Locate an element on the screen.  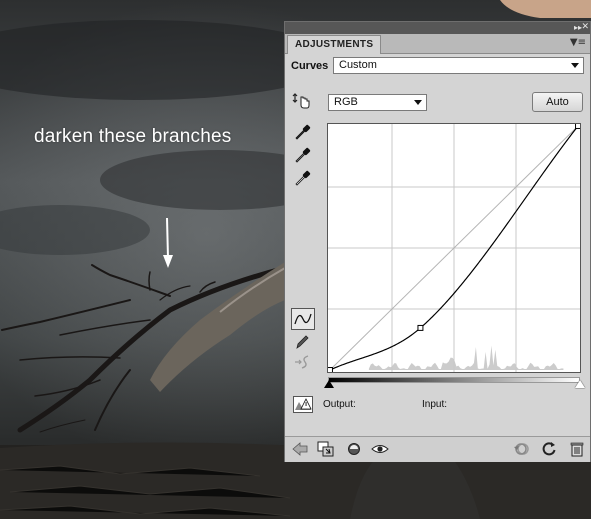
close-icon: ✕ is located at coordinates (585, 27).